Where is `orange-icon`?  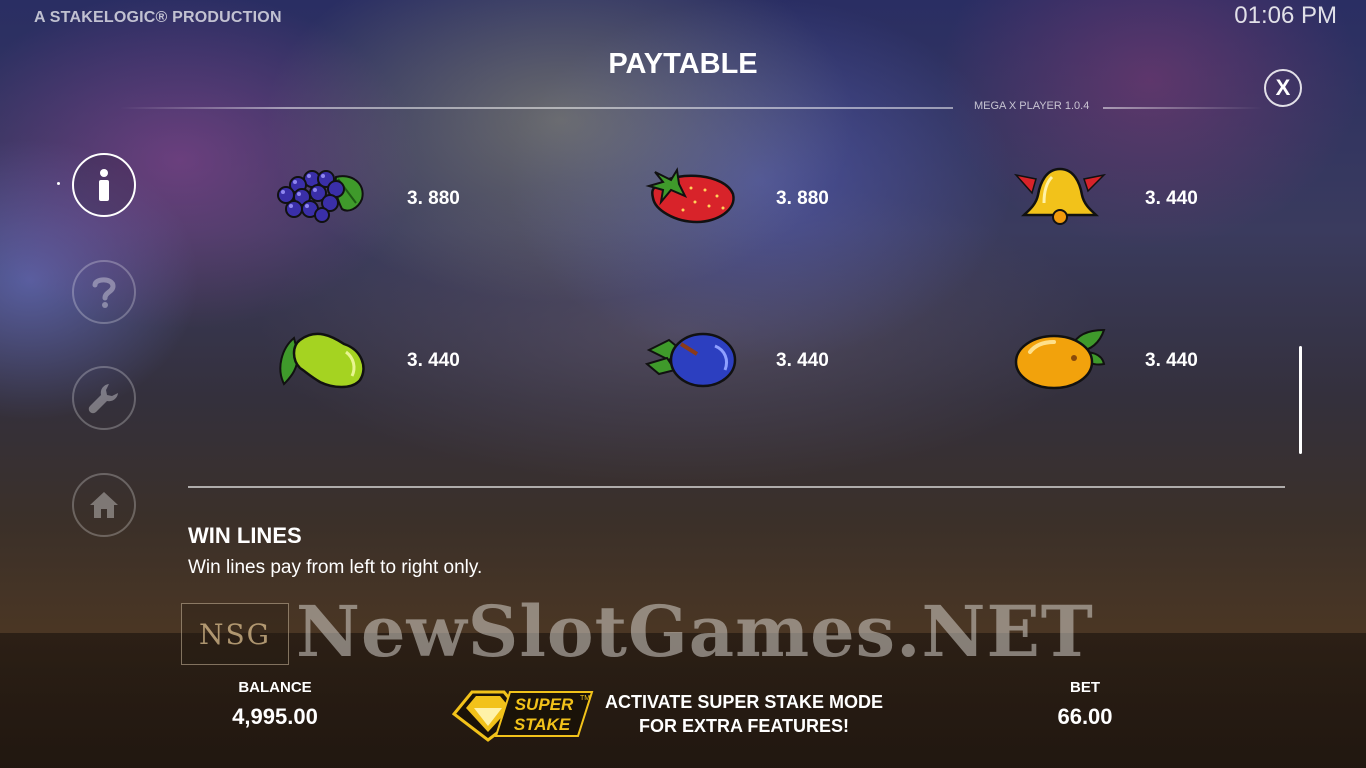
orange-icon is located at coordinates (1060, 359).